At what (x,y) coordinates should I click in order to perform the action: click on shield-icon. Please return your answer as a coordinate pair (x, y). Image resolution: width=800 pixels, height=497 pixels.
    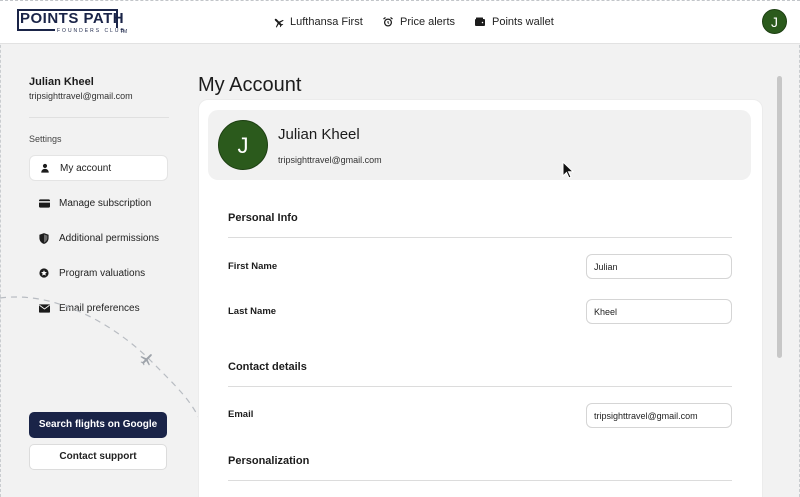
    Looking at the image, I should click on (44, 238).